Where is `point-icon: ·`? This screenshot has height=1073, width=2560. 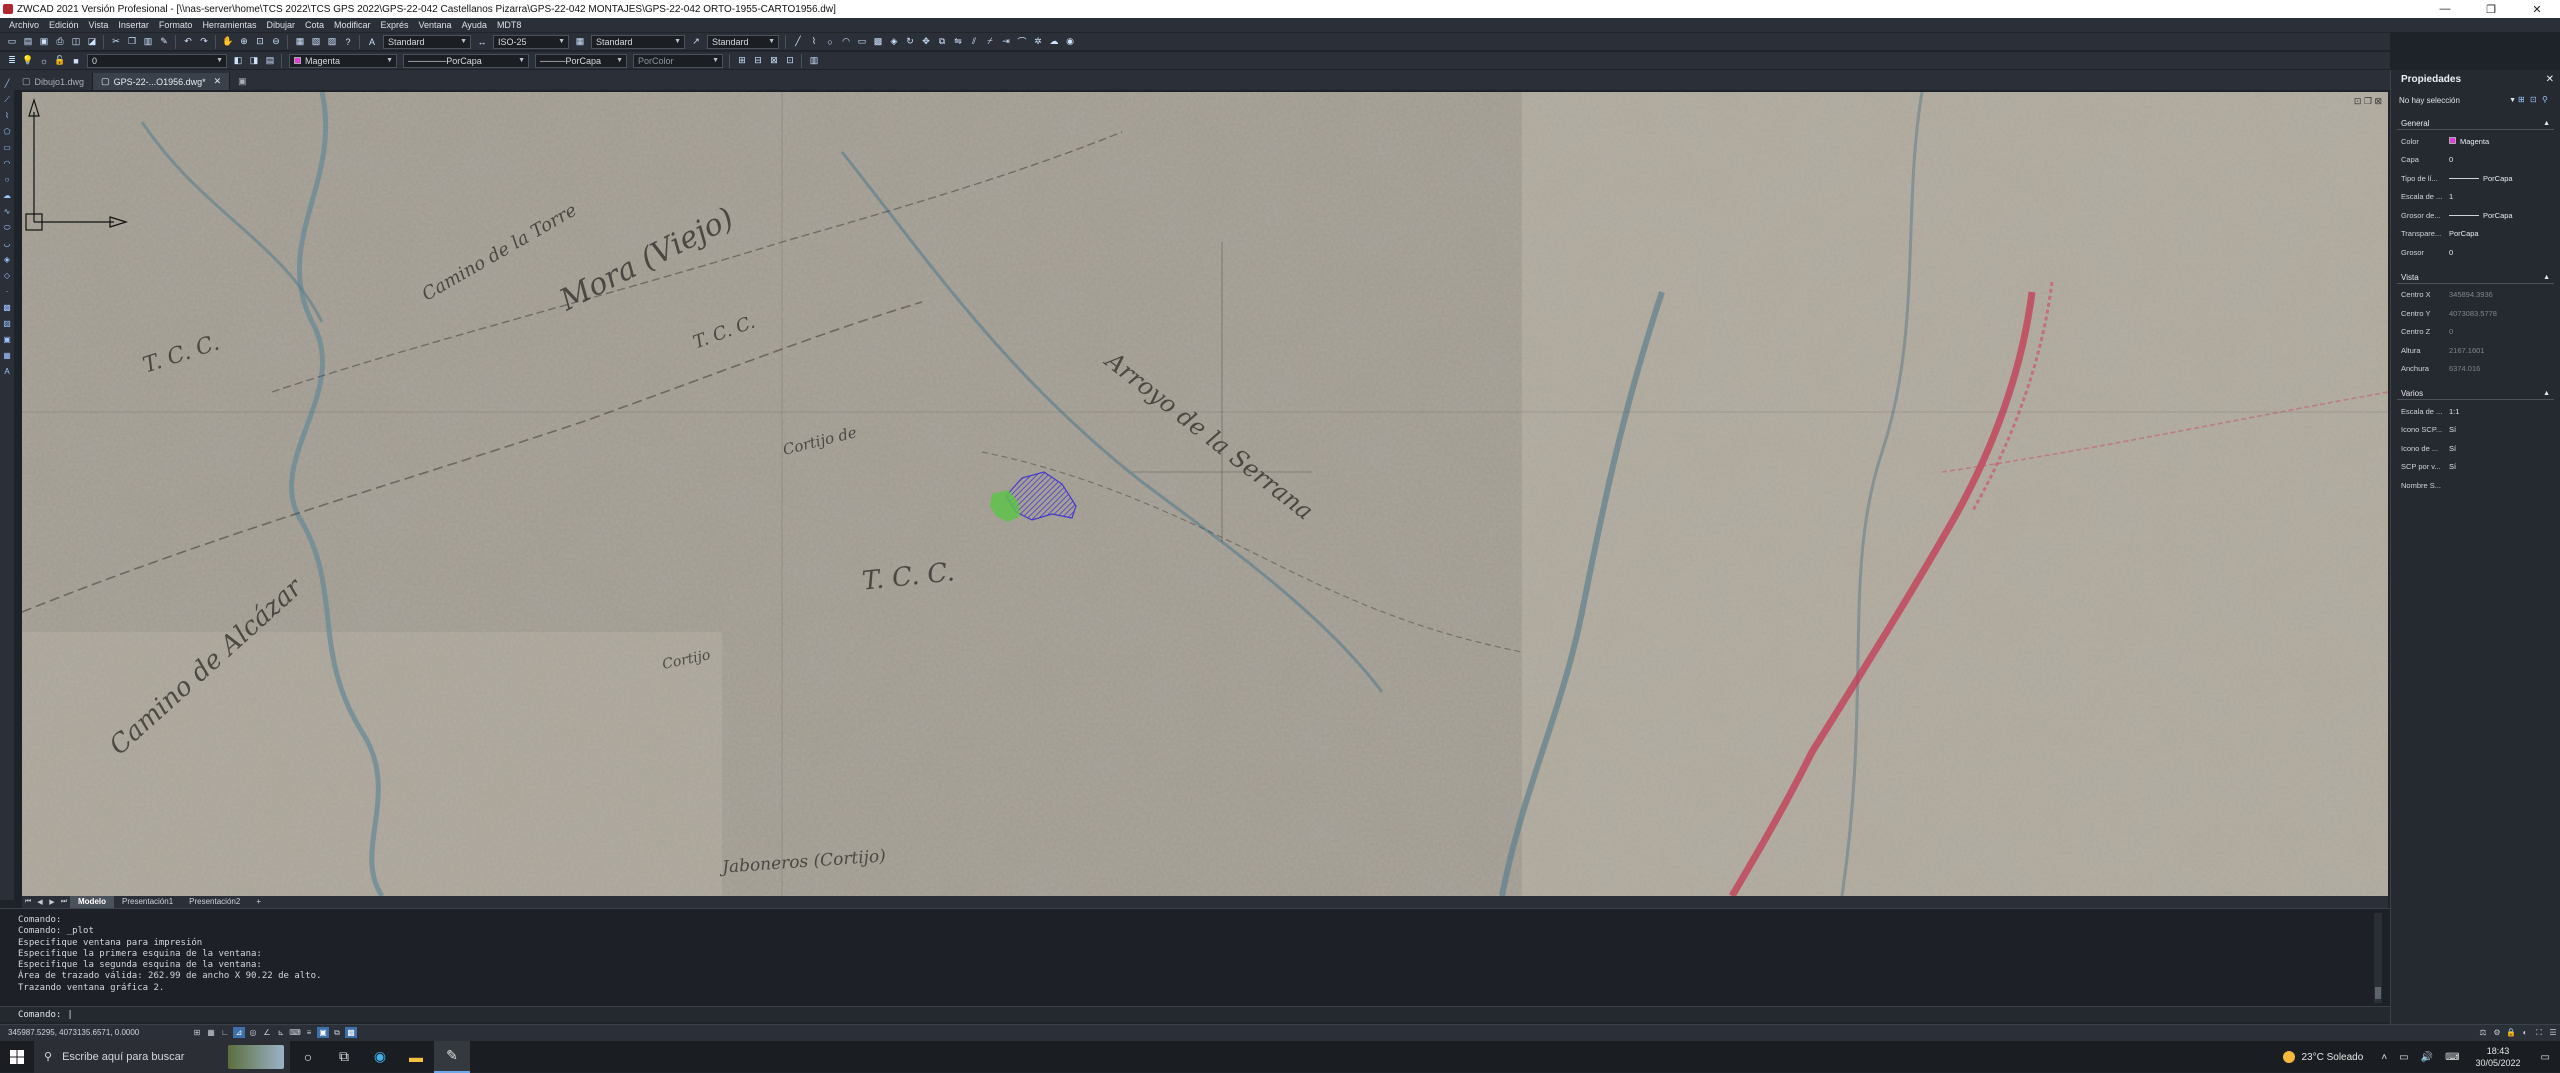
point-icon: · is located at coordinates (7, 292).